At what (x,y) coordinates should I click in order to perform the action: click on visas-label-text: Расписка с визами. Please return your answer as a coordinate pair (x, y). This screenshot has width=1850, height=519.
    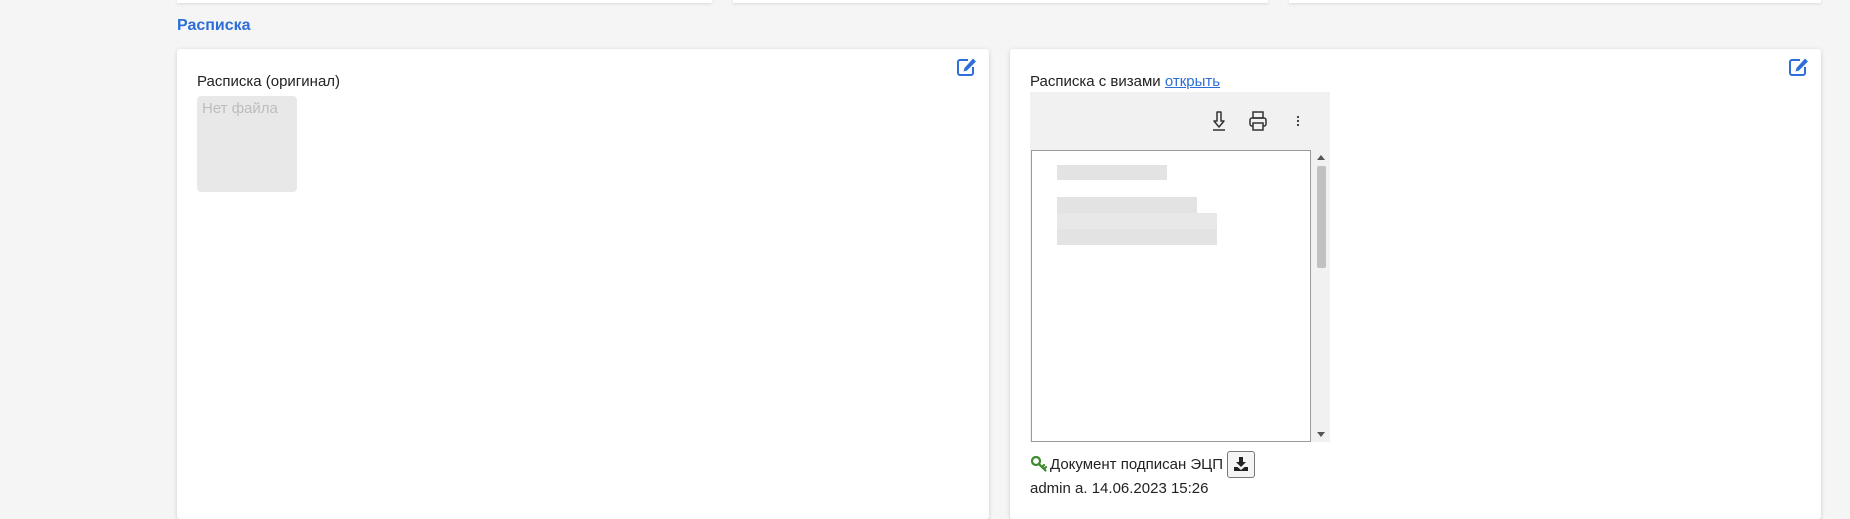
    Looking at the image, I should click on (1095, 81).